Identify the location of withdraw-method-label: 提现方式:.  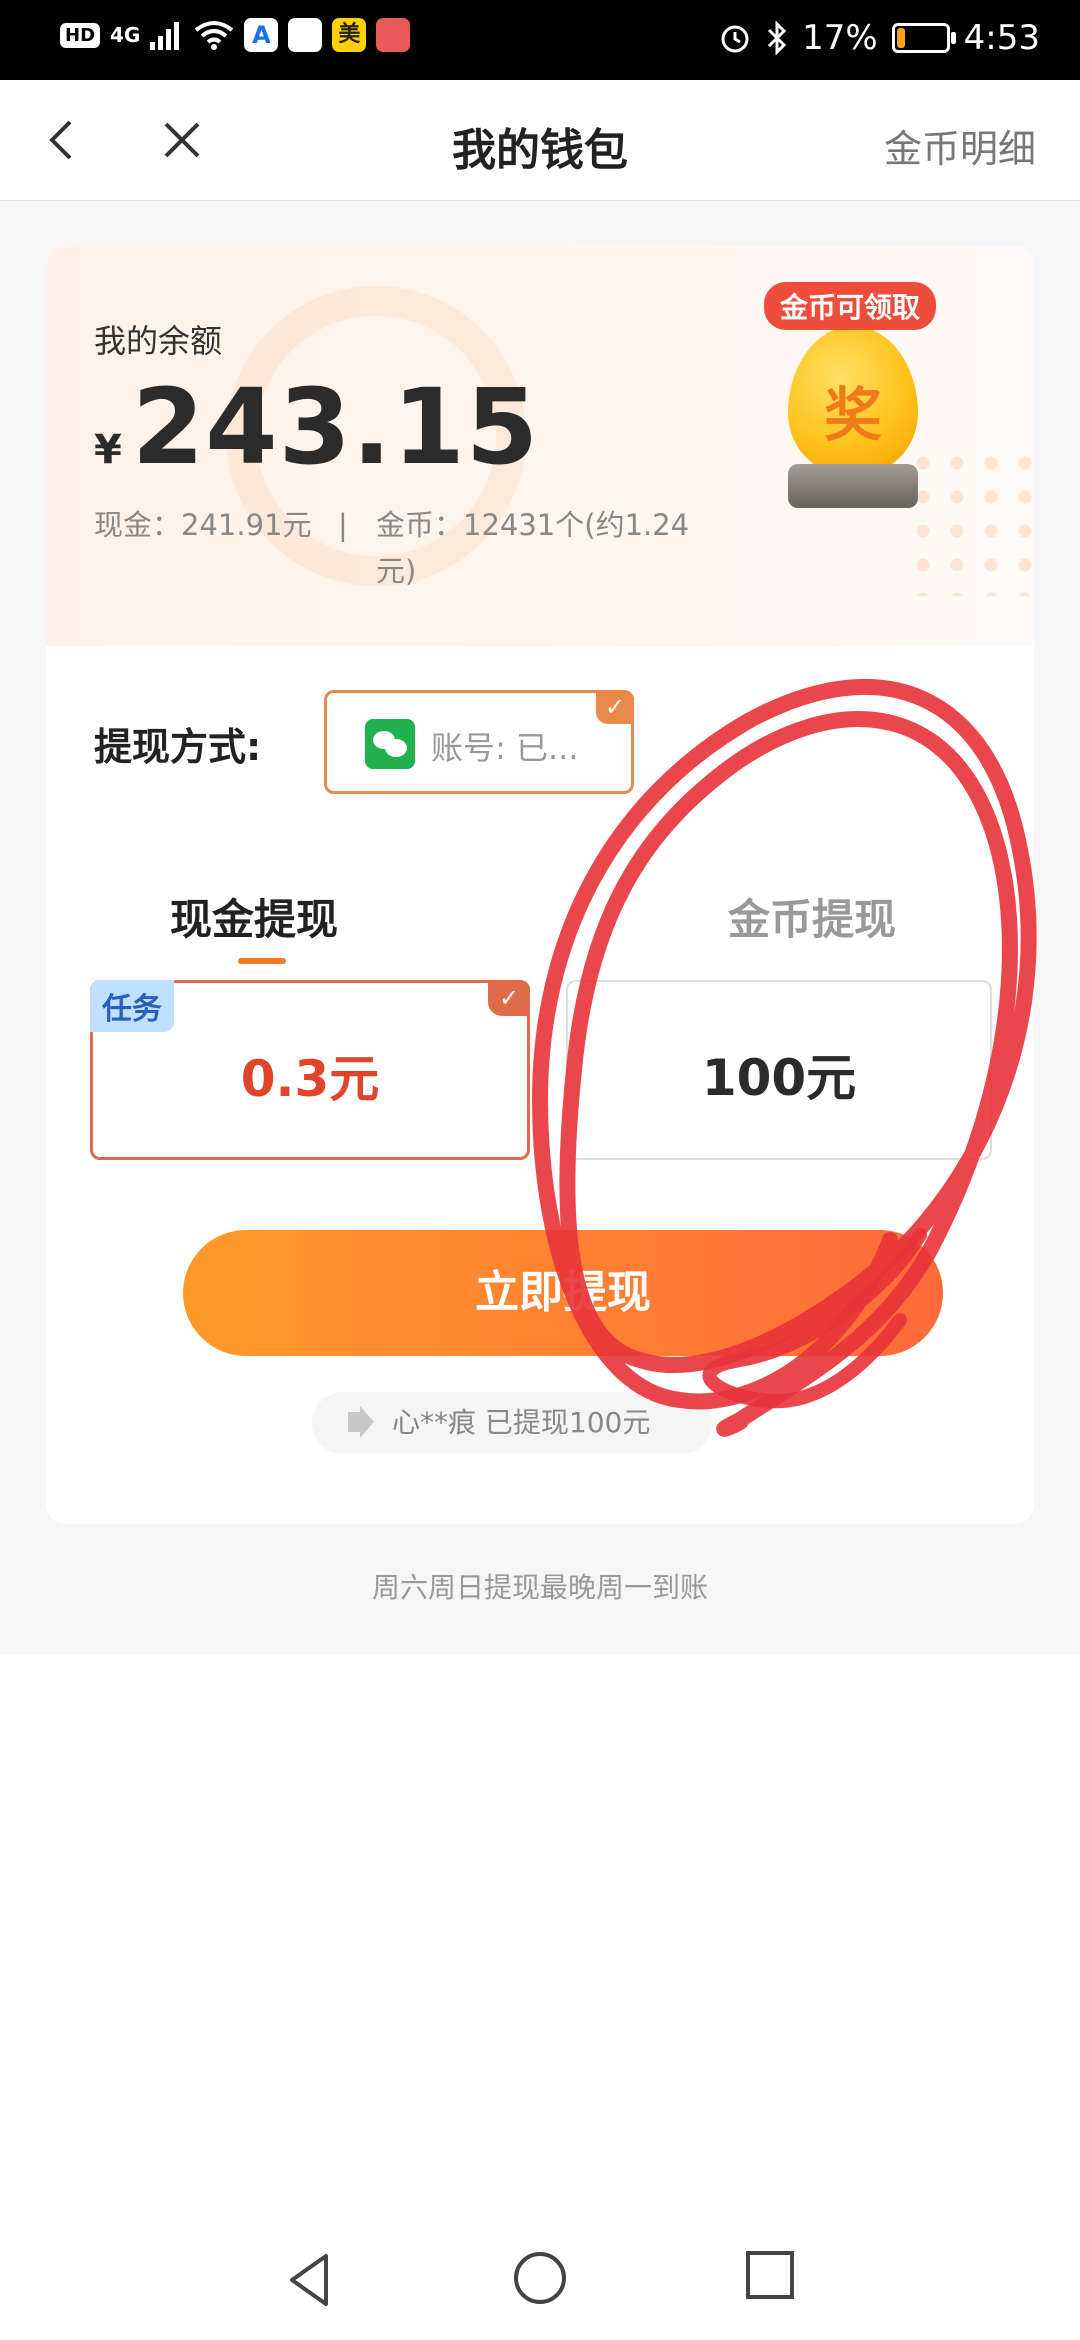
(178, 747).